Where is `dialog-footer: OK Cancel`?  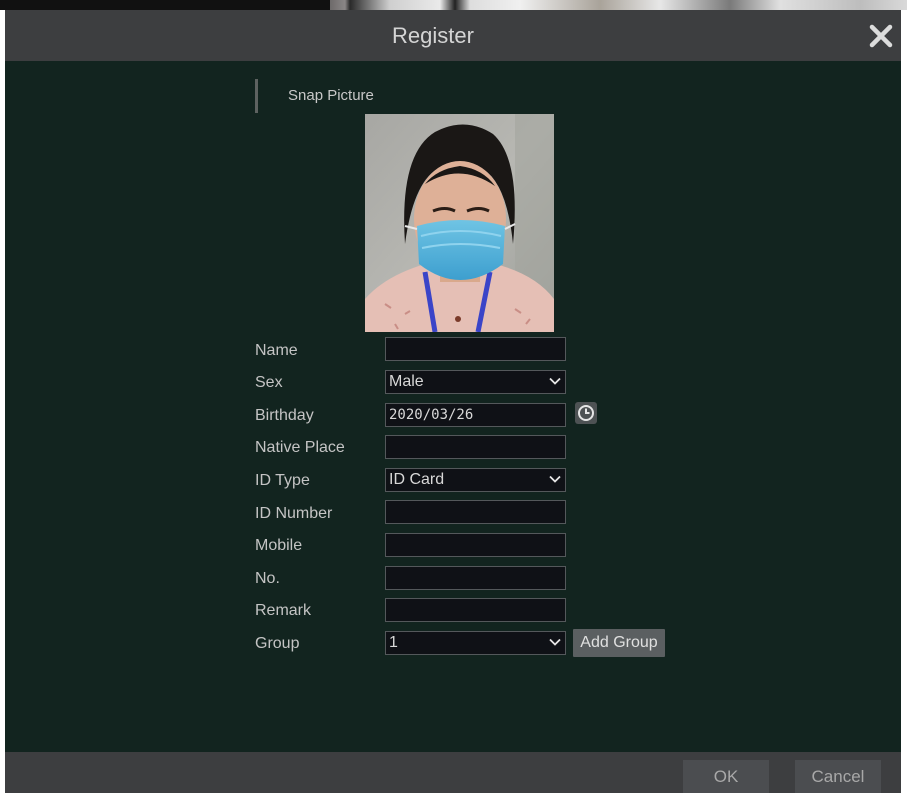
dialog-footer: OK Cancel is located at coordinates (453, 772).